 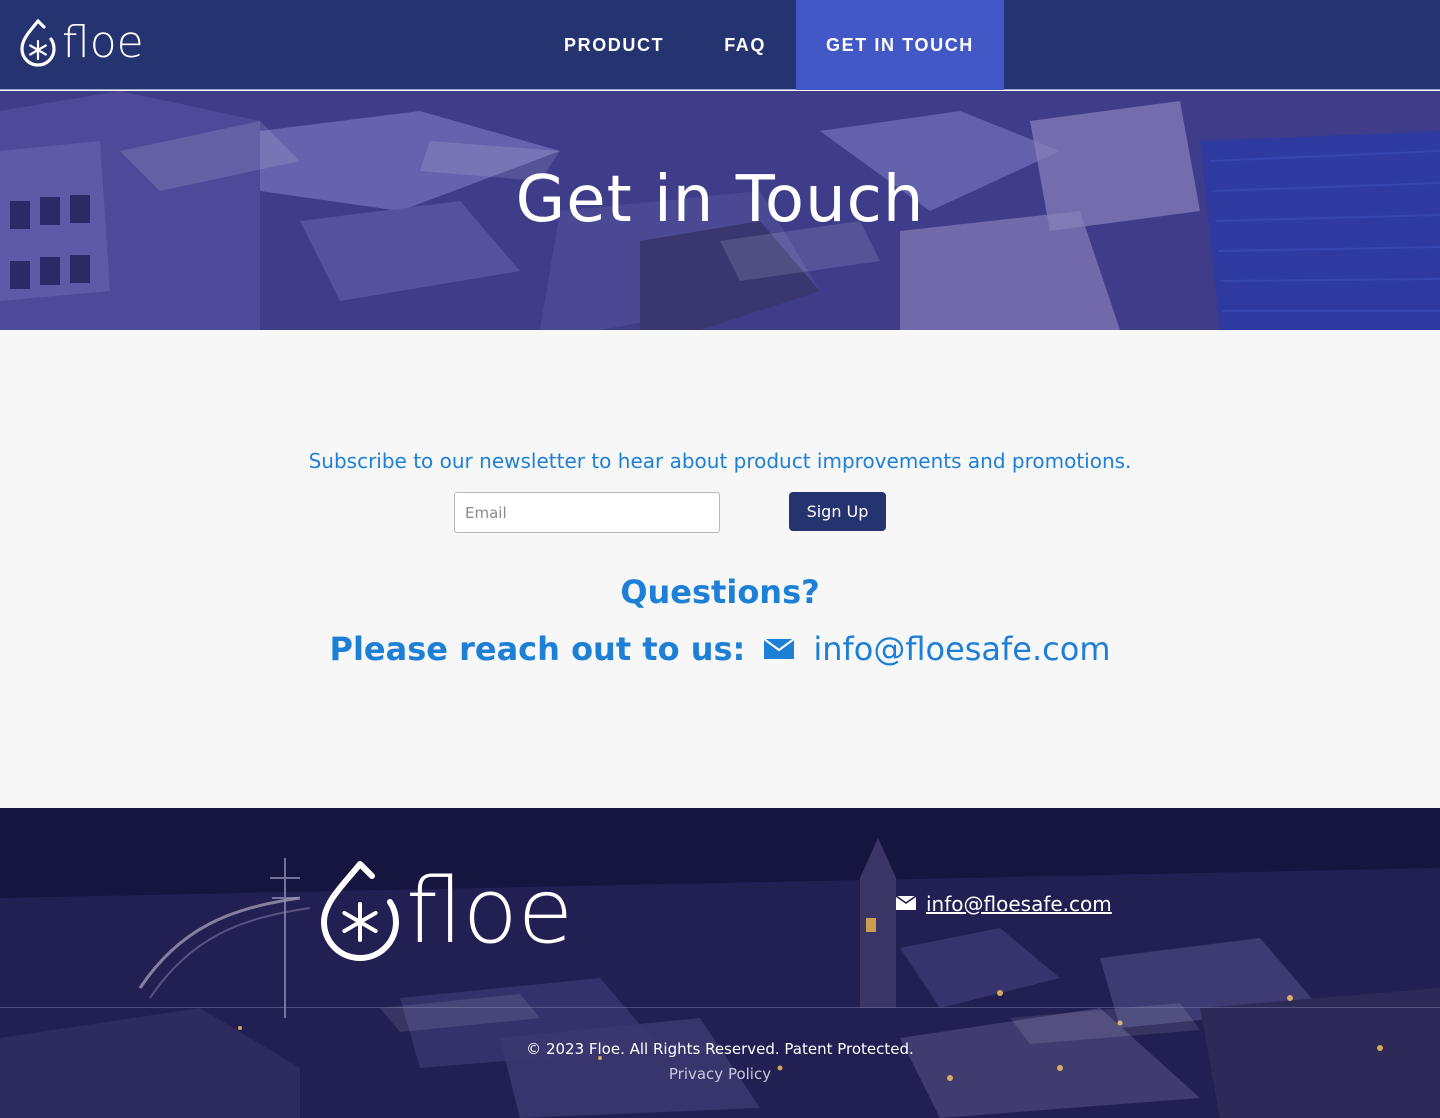 What do you see at coordinates (537, 649) in the screenshot?
I see `reach-out-text: Please reach out to us:` at bounding box center [537, 649].